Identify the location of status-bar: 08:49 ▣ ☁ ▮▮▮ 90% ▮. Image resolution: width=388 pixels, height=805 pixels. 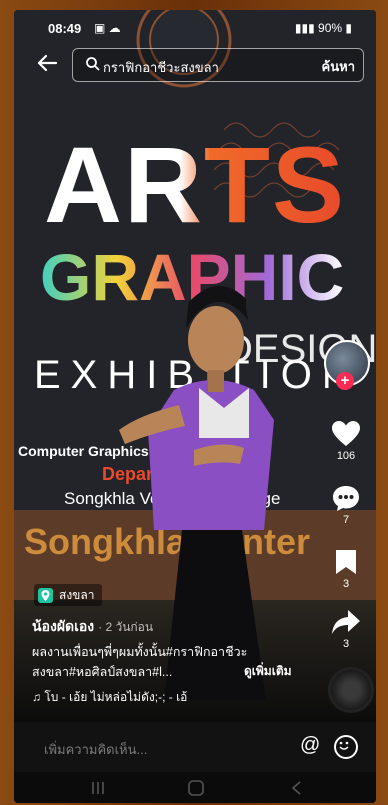
(195, 27).